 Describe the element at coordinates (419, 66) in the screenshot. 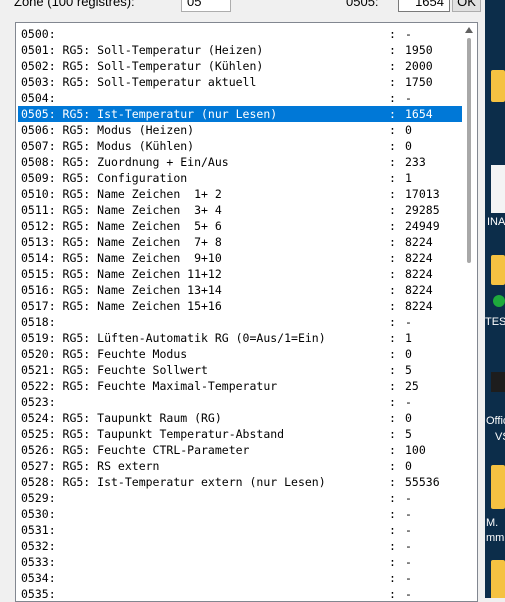

I see `register-value: 2000` at that location.